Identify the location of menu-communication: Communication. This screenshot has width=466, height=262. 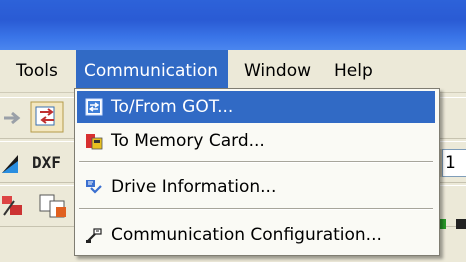
(152, 71).